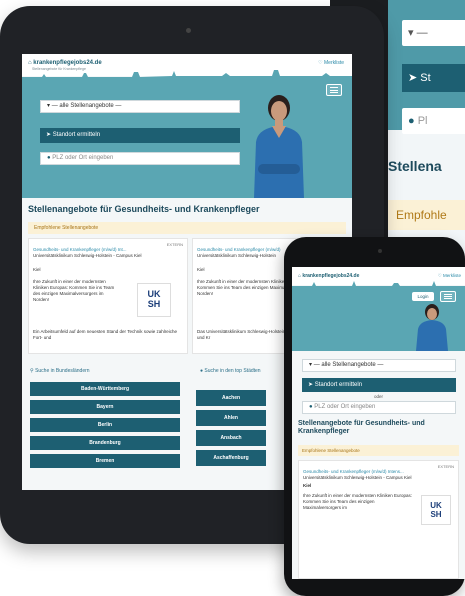 Image resolution: width=465 pixels, height=596 pixels. Describe the element at coordinates (378, 285) in the screenshot. I see `phone-skyline` at that location.